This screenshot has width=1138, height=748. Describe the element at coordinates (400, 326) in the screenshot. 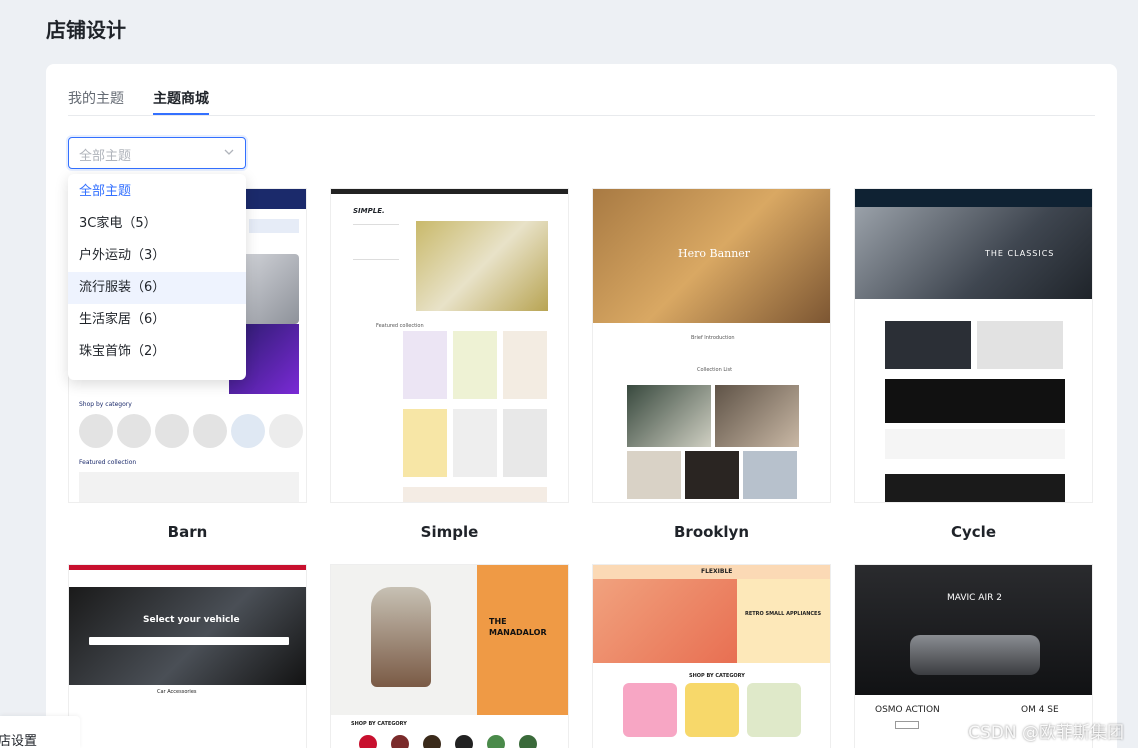

I see `simple-section: Featured collection` at that location.